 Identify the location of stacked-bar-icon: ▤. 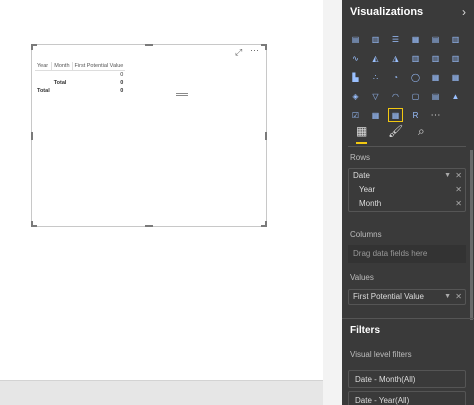
(355, 39).